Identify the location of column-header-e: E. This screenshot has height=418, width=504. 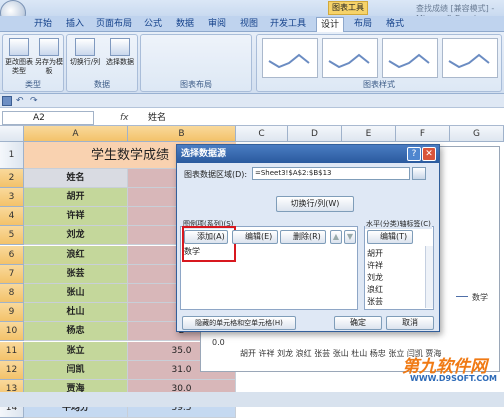
(369, 134).